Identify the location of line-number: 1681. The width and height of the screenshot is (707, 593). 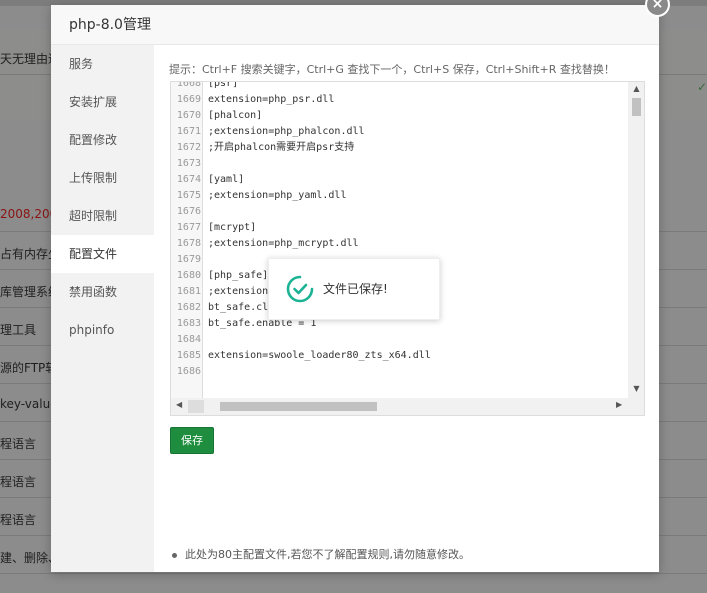
(188, 291).